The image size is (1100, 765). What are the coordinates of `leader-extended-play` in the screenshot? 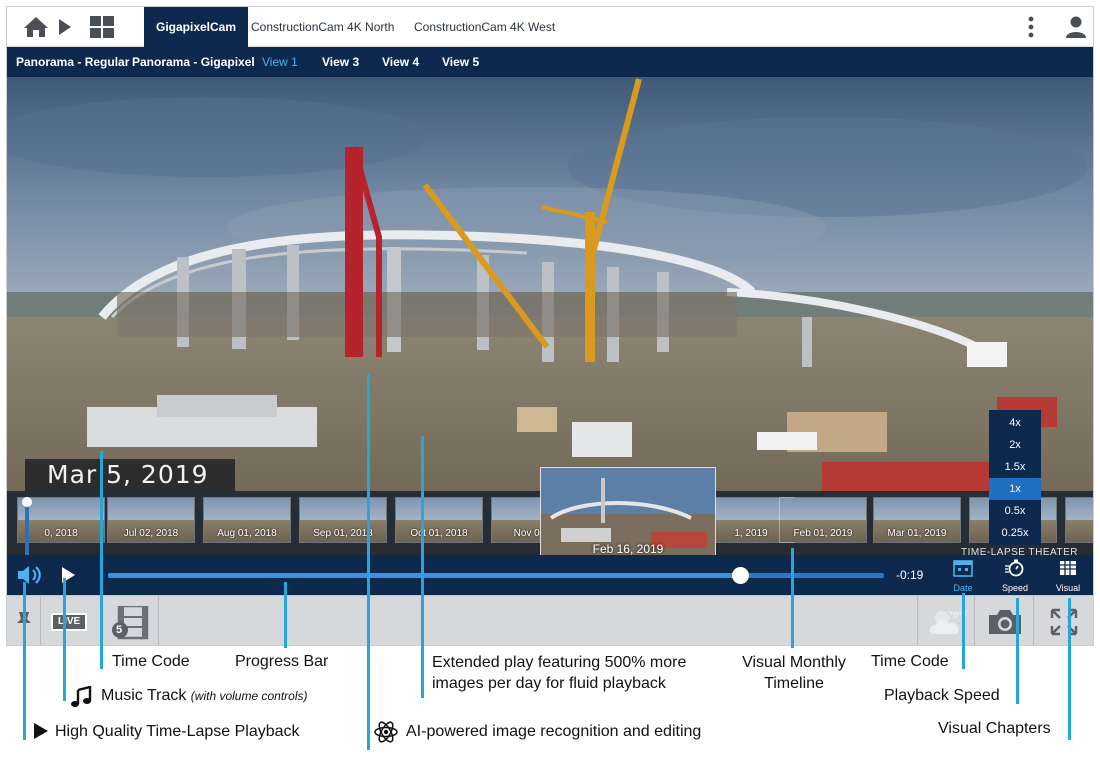 It's located at (422, 567).